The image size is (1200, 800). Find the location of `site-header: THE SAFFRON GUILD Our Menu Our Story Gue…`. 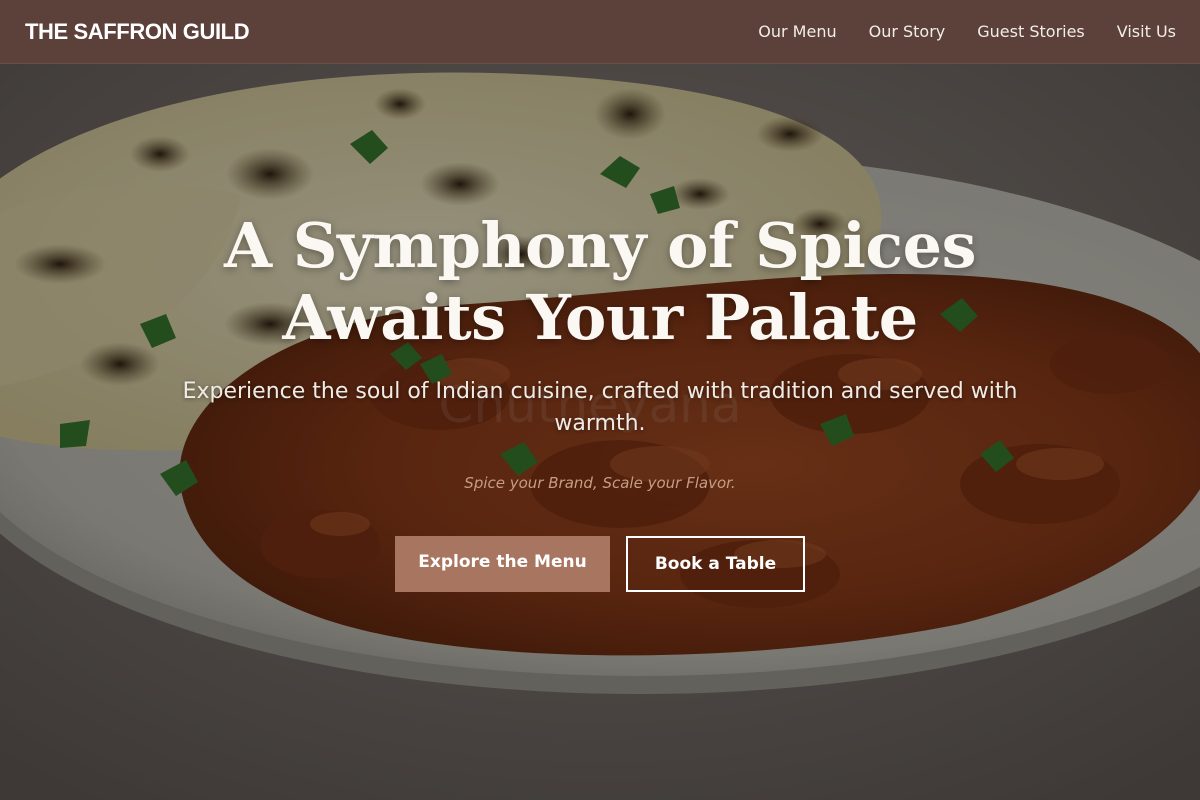

site-header: THE SAFFRON GUILD Our Menu Our Story Gue… is located at coordinates (600, 32).